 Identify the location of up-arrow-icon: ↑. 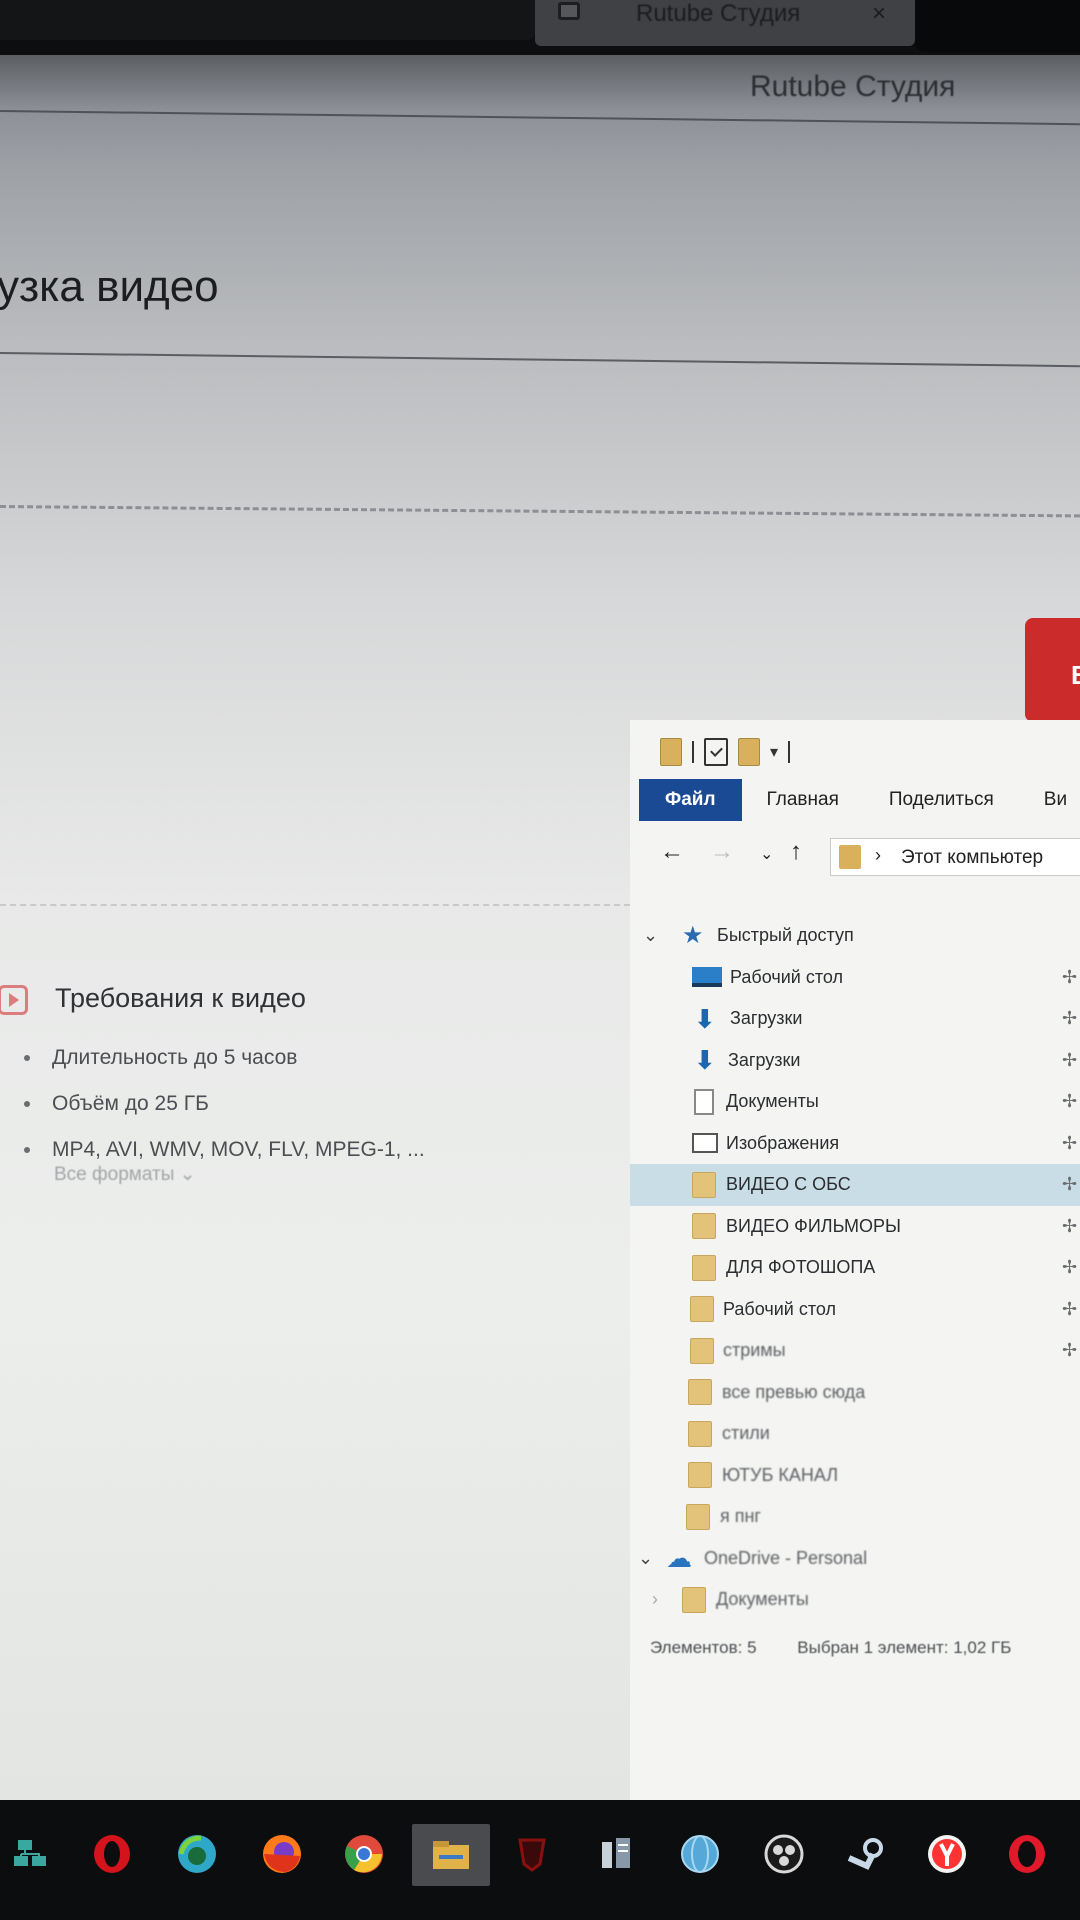
(796, 852).